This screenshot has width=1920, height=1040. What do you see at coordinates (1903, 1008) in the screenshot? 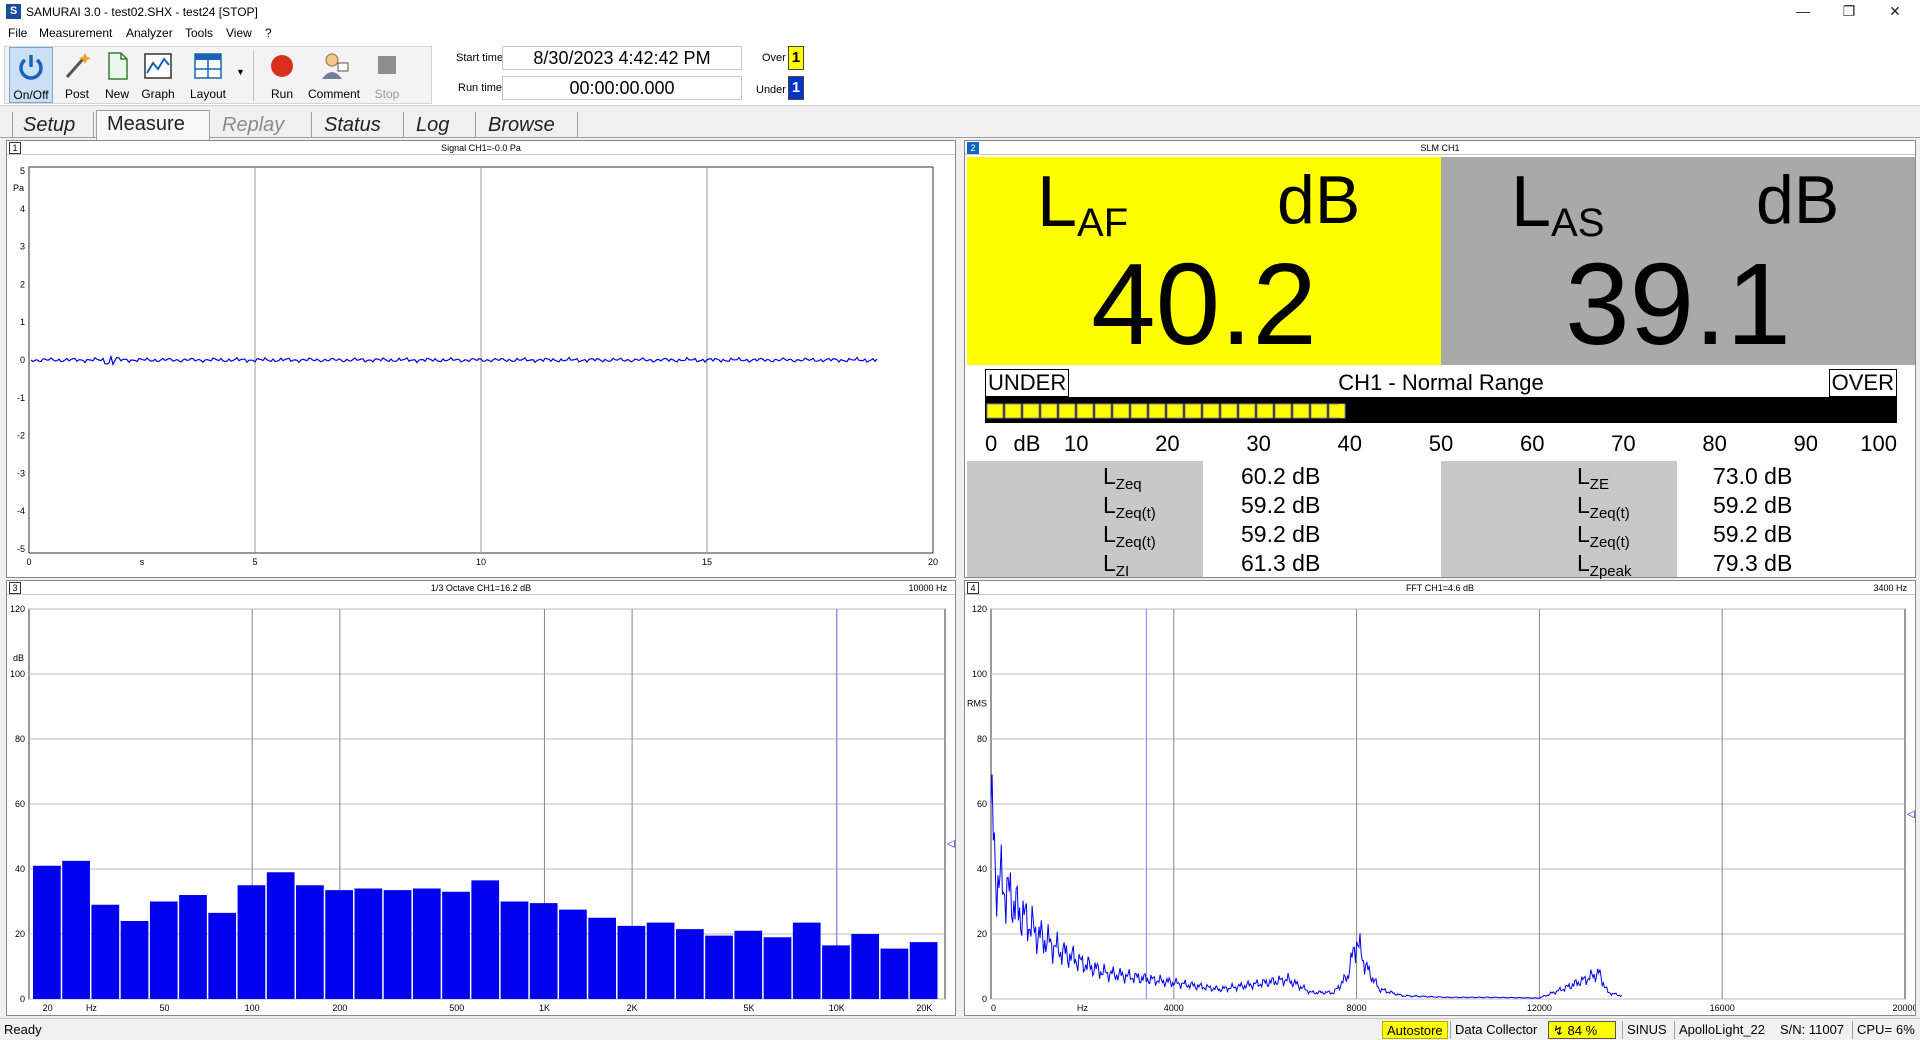
I see `x-tick-label: 20000` at bounding box center [1903, 1008].